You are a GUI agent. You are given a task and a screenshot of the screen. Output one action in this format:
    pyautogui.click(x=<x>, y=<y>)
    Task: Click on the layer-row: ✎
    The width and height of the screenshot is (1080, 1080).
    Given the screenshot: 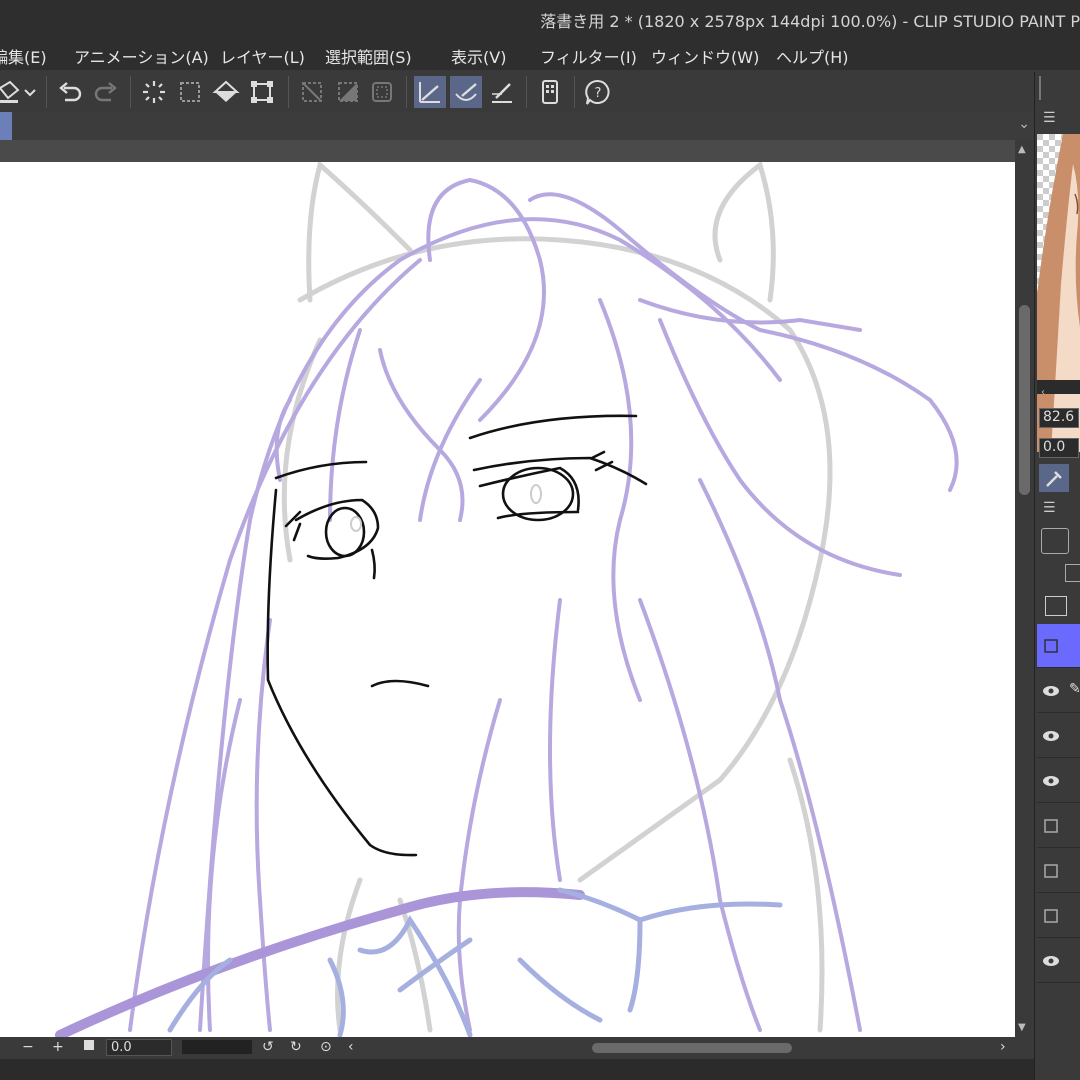 What is the action you would take?
    pyautogui.click(x=1058, y=691)
    